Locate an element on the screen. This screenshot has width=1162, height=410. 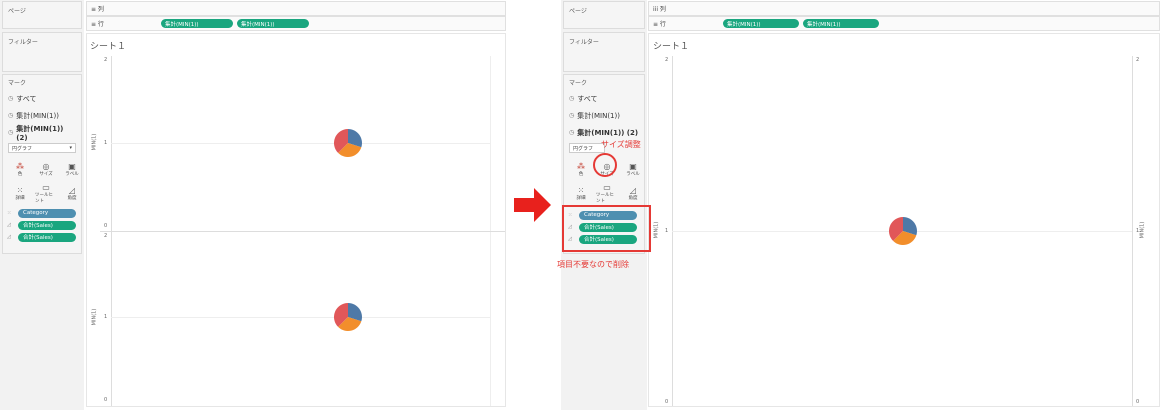
right-right-tick-0: 0 is located at coordinates (1138, 402).